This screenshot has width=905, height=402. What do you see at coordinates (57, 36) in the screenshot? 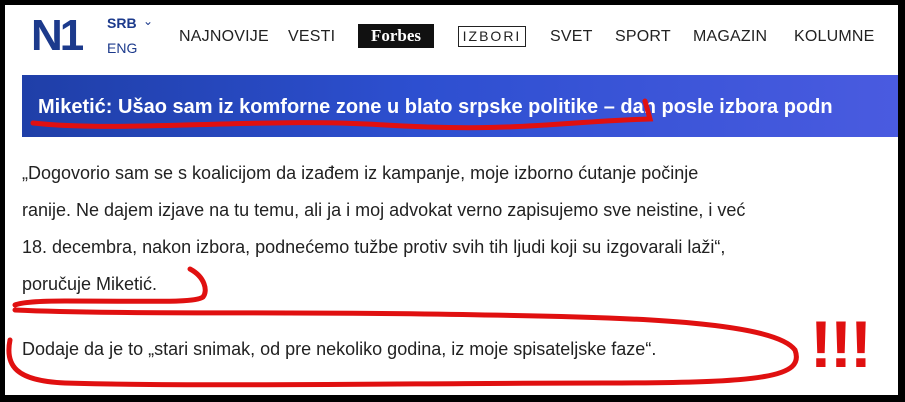
I see `n1-logo: N1` at bounding box center [57, 36].